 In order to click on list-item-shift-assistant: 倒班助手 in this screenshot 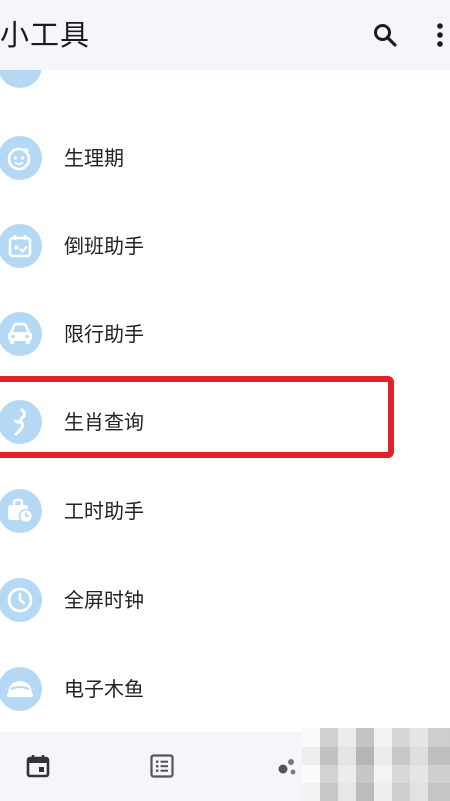, I will do `click(225, 246)`.